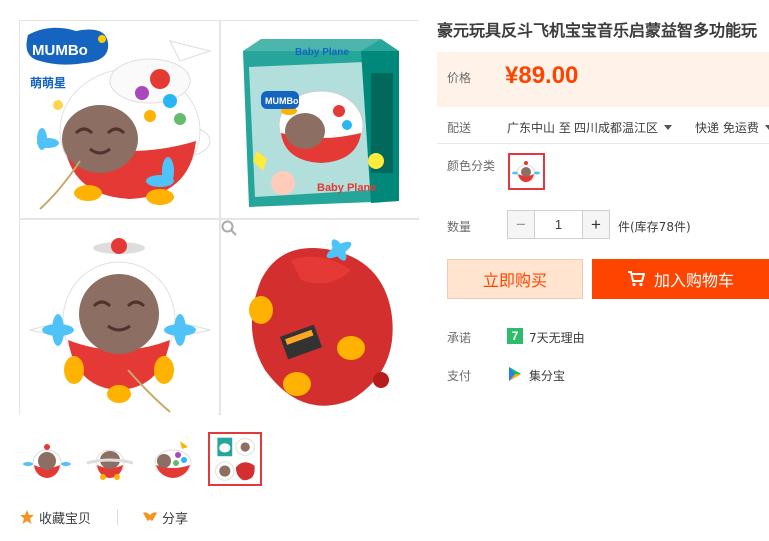 The image size is (769, 541). I want to click on cart-icon, so click(636, 279).